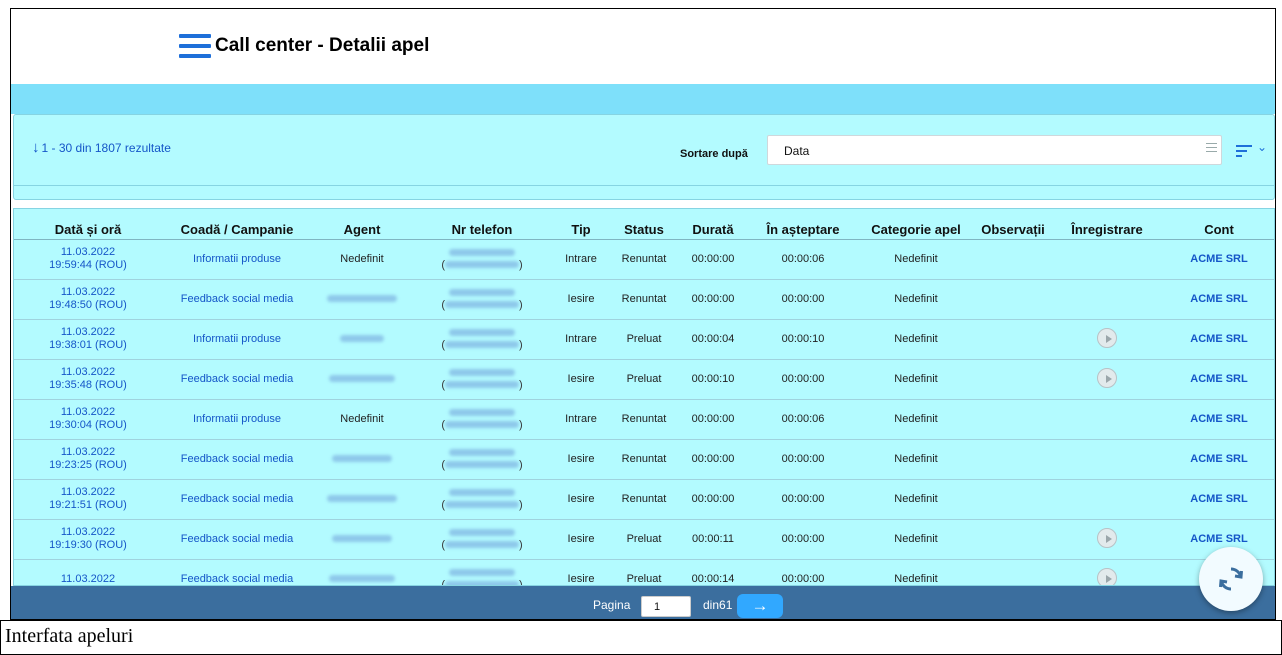 This screenshot has width=1282, height=655. What do you see at coordinates (666, 606) in the screenshot?
I see `page-input: 1` at bounding box center [666, 606].